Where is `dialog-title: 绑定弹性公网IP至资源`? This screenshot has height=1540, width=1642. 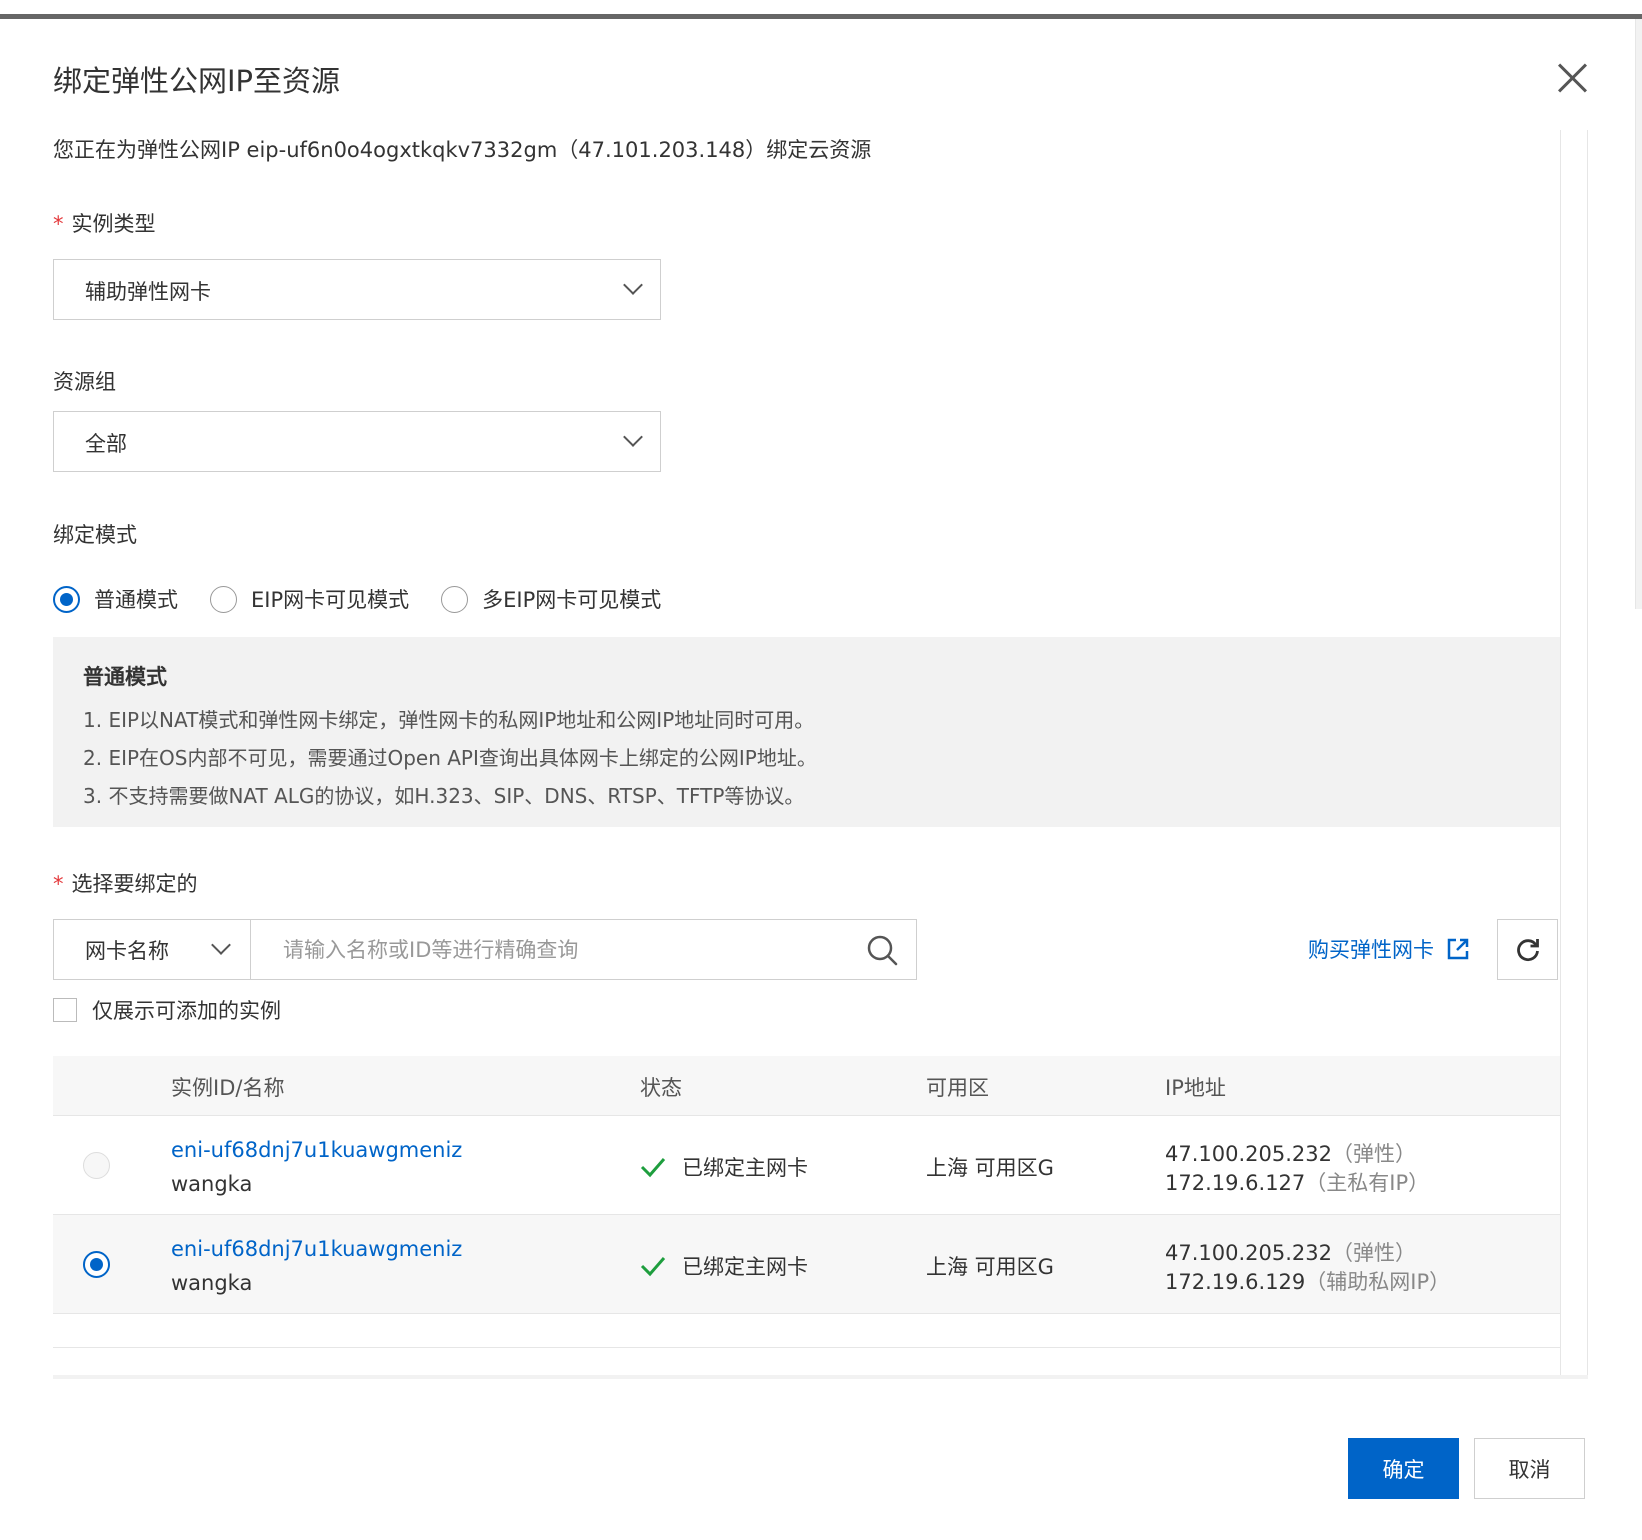 dialog-title: 绑定弹性公网IP至资源 is located at coordinates (197, 81).